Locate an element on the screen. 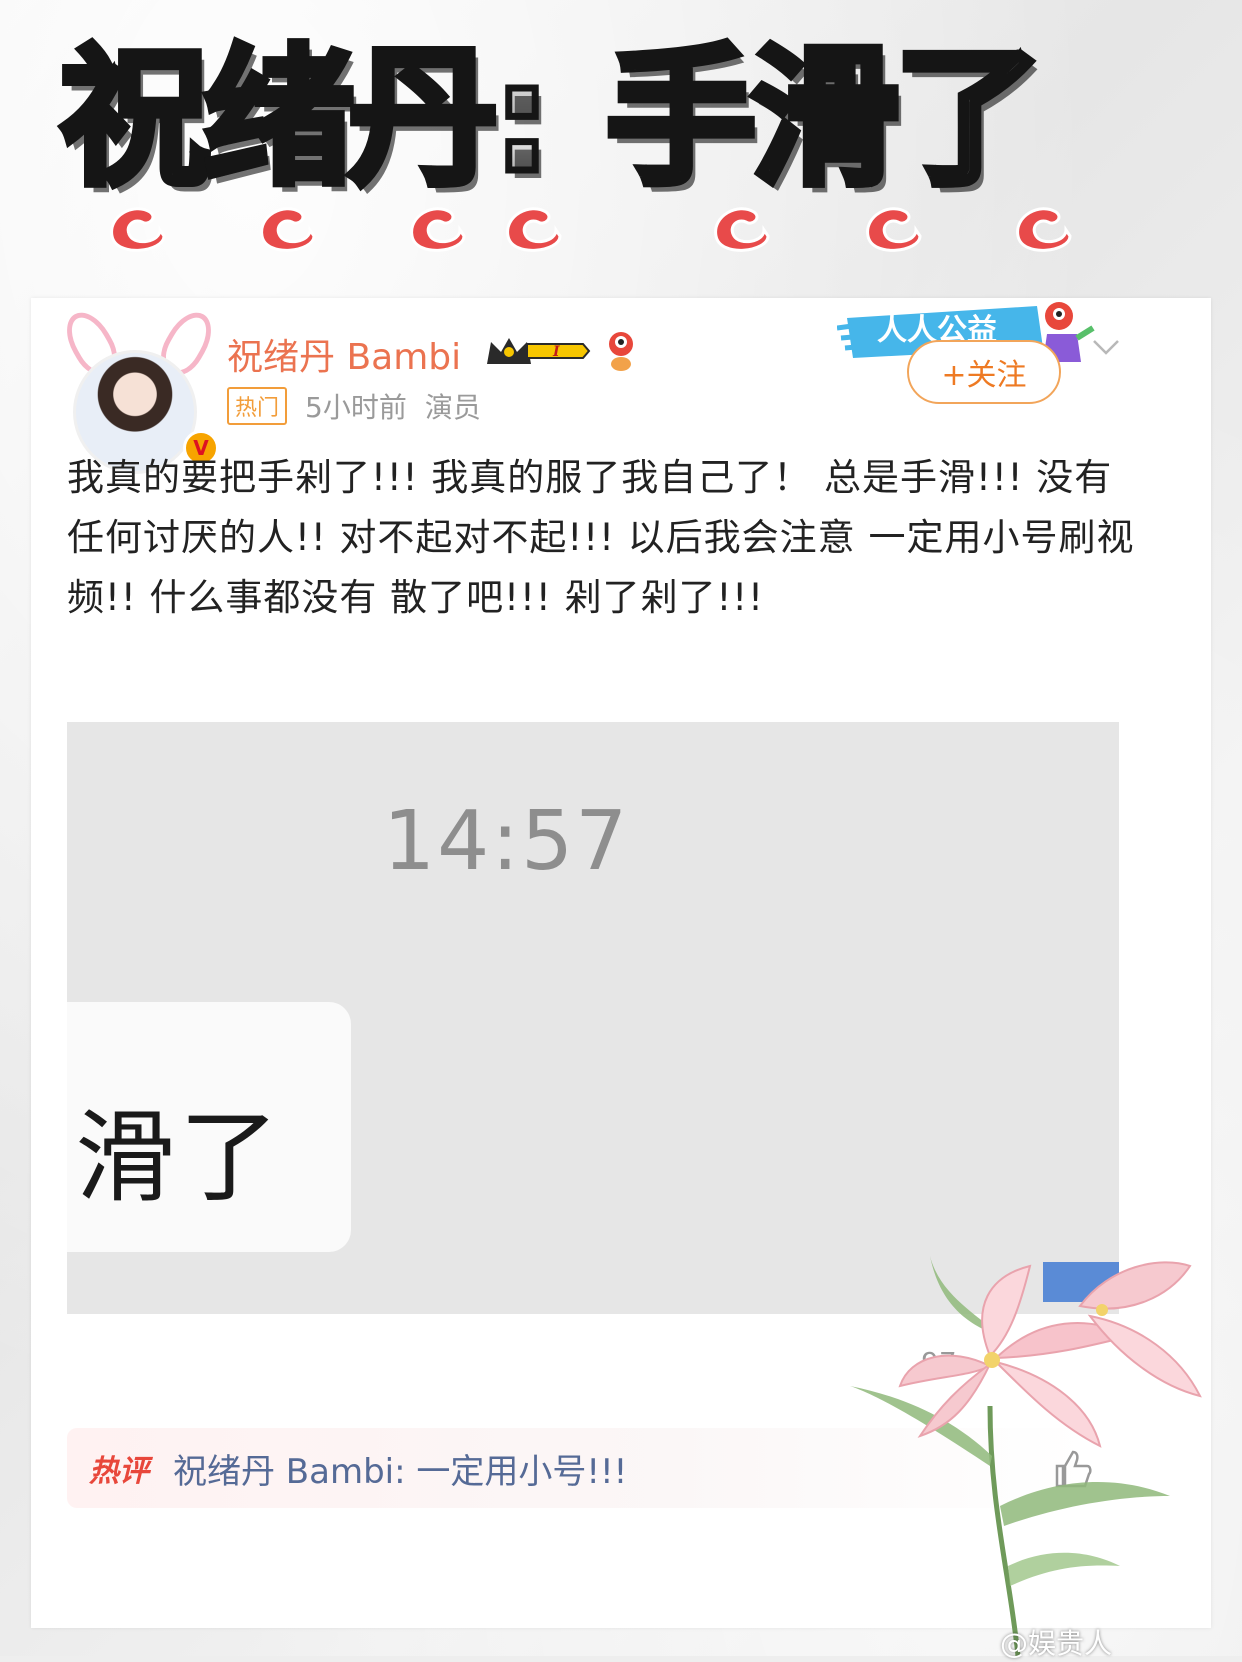  avatar-frame: V is located at coordinates (139, 389).